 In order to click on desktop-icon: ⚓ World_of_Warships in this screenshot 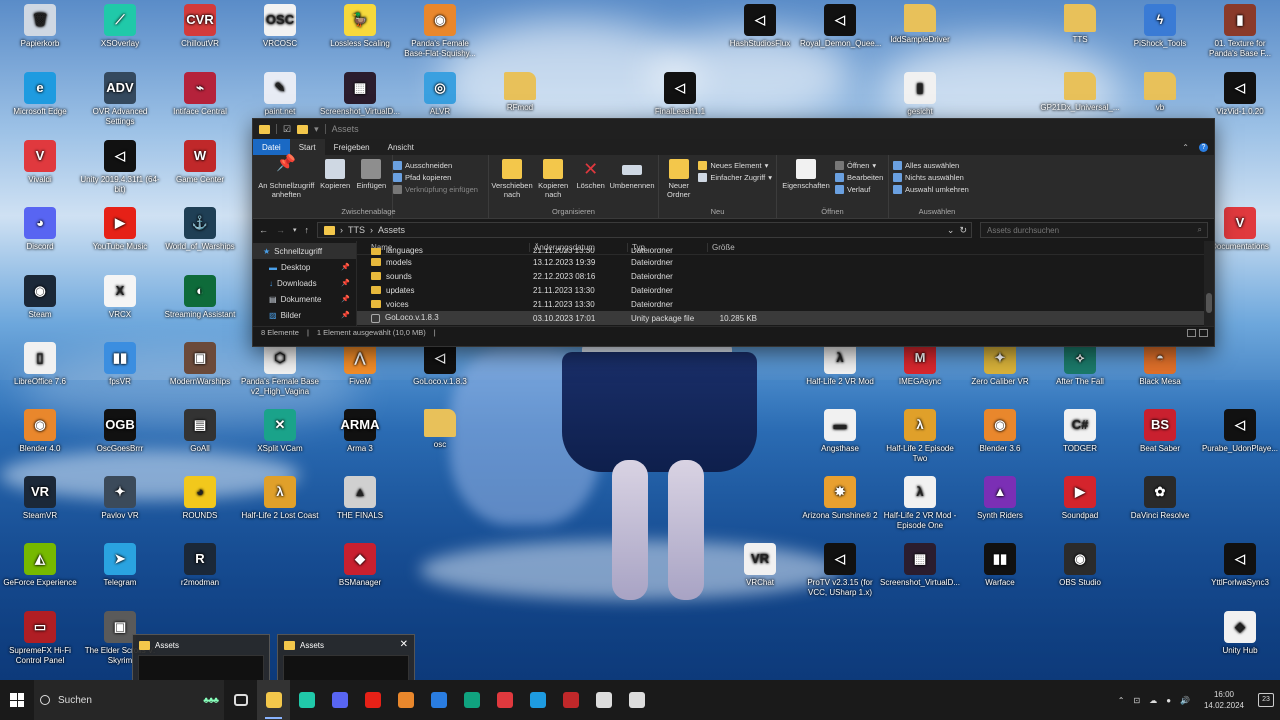, I will do `click(200, 229)`.